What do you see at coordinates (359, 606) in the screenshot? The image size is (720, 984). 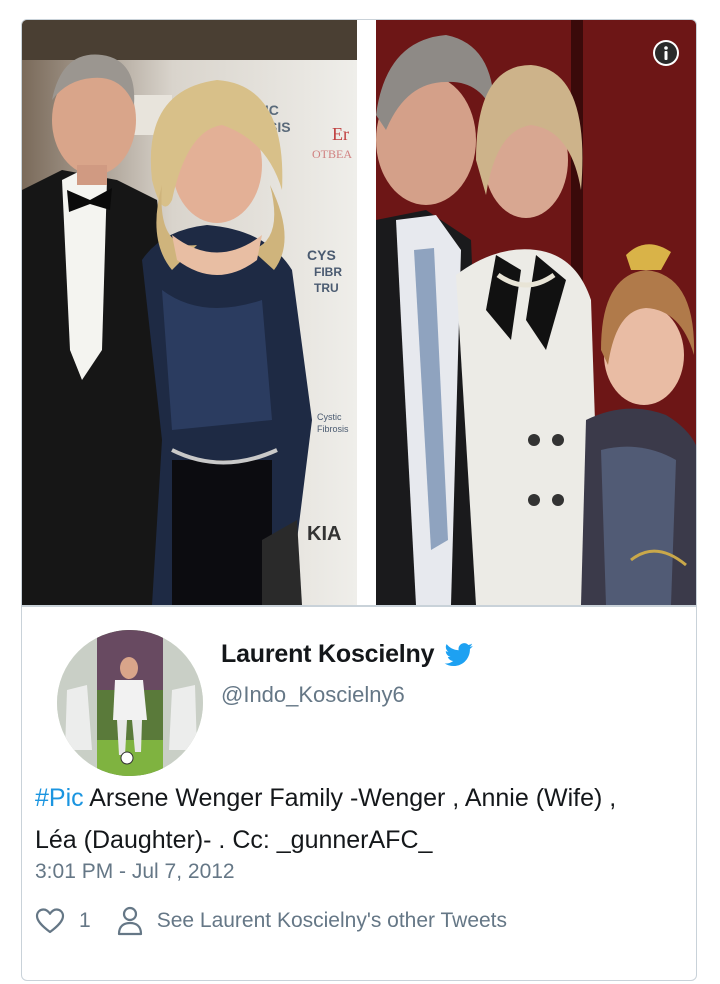 I see `media-divider` at bounding box center [359, 606].